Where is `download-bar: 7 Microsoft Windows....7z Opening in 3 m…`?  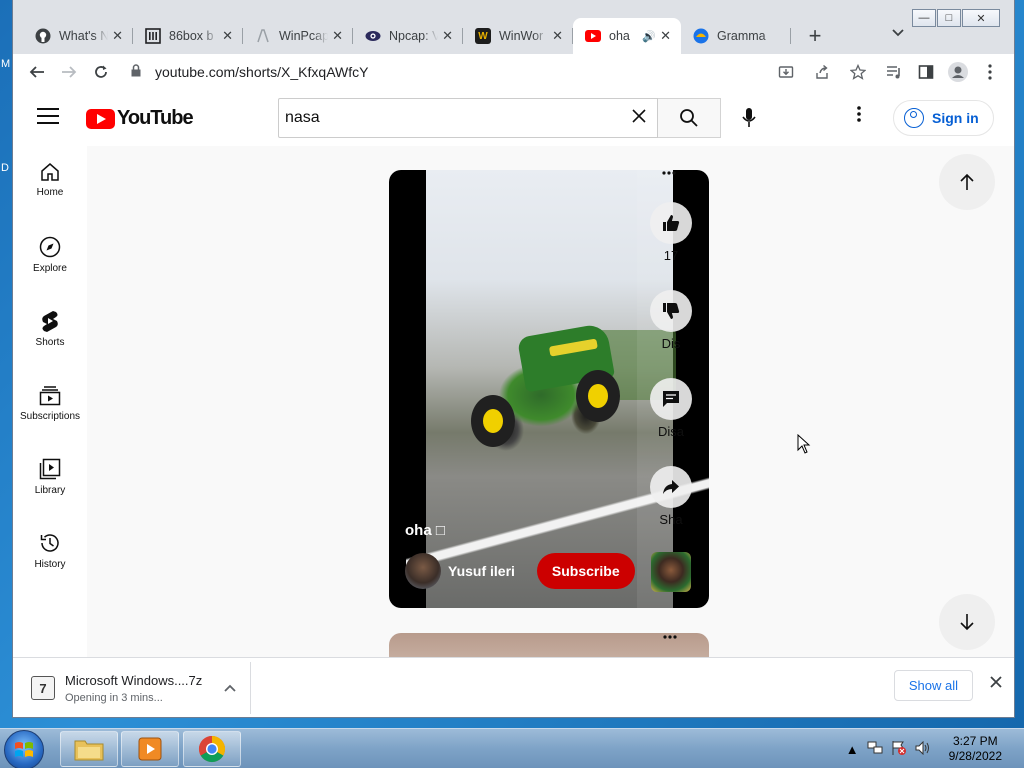
download-bar: 7 Microsoft Windows....7z Opening in 3 m… is located at coordinates (513, 687).